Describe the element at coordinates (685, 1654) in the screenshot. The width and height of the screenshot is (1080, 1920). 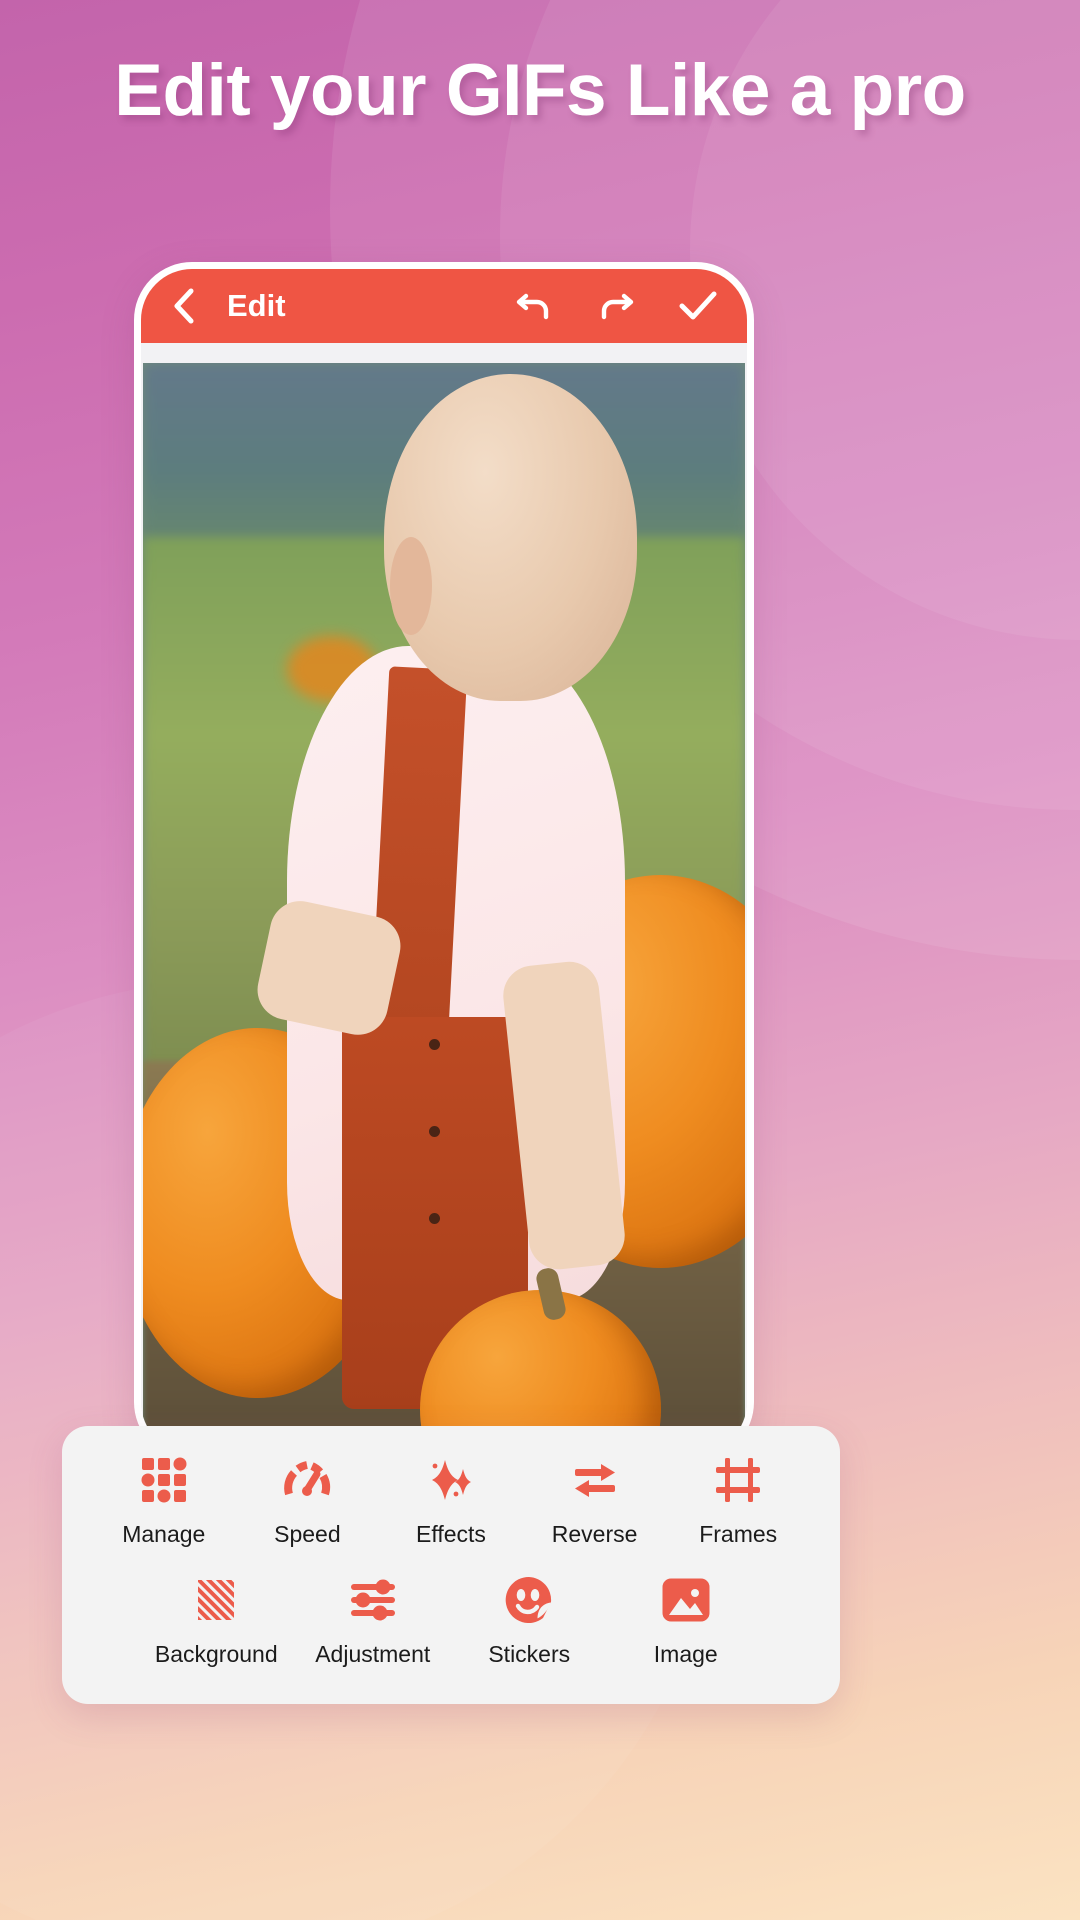
I see `tool-label: Image` at that location.